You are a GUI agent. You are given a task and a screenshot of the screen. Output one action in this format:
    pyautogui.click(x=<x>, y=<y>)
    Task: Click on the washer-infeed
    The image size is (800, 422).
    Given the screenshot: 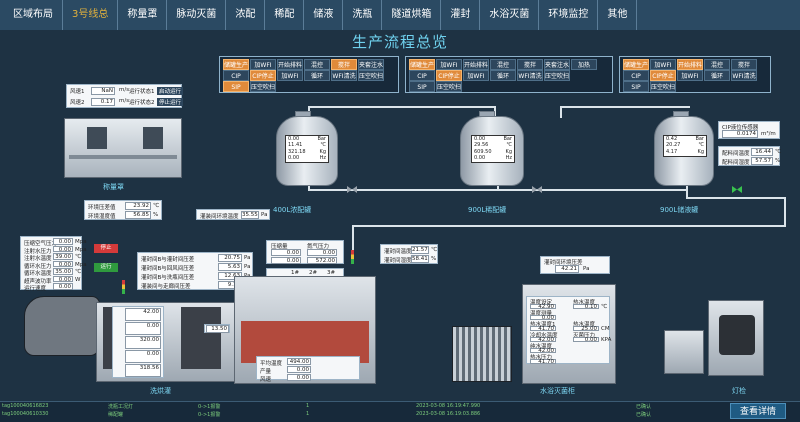 What is the action you would take?
    pyautogui.click(x=62, y=326)
    